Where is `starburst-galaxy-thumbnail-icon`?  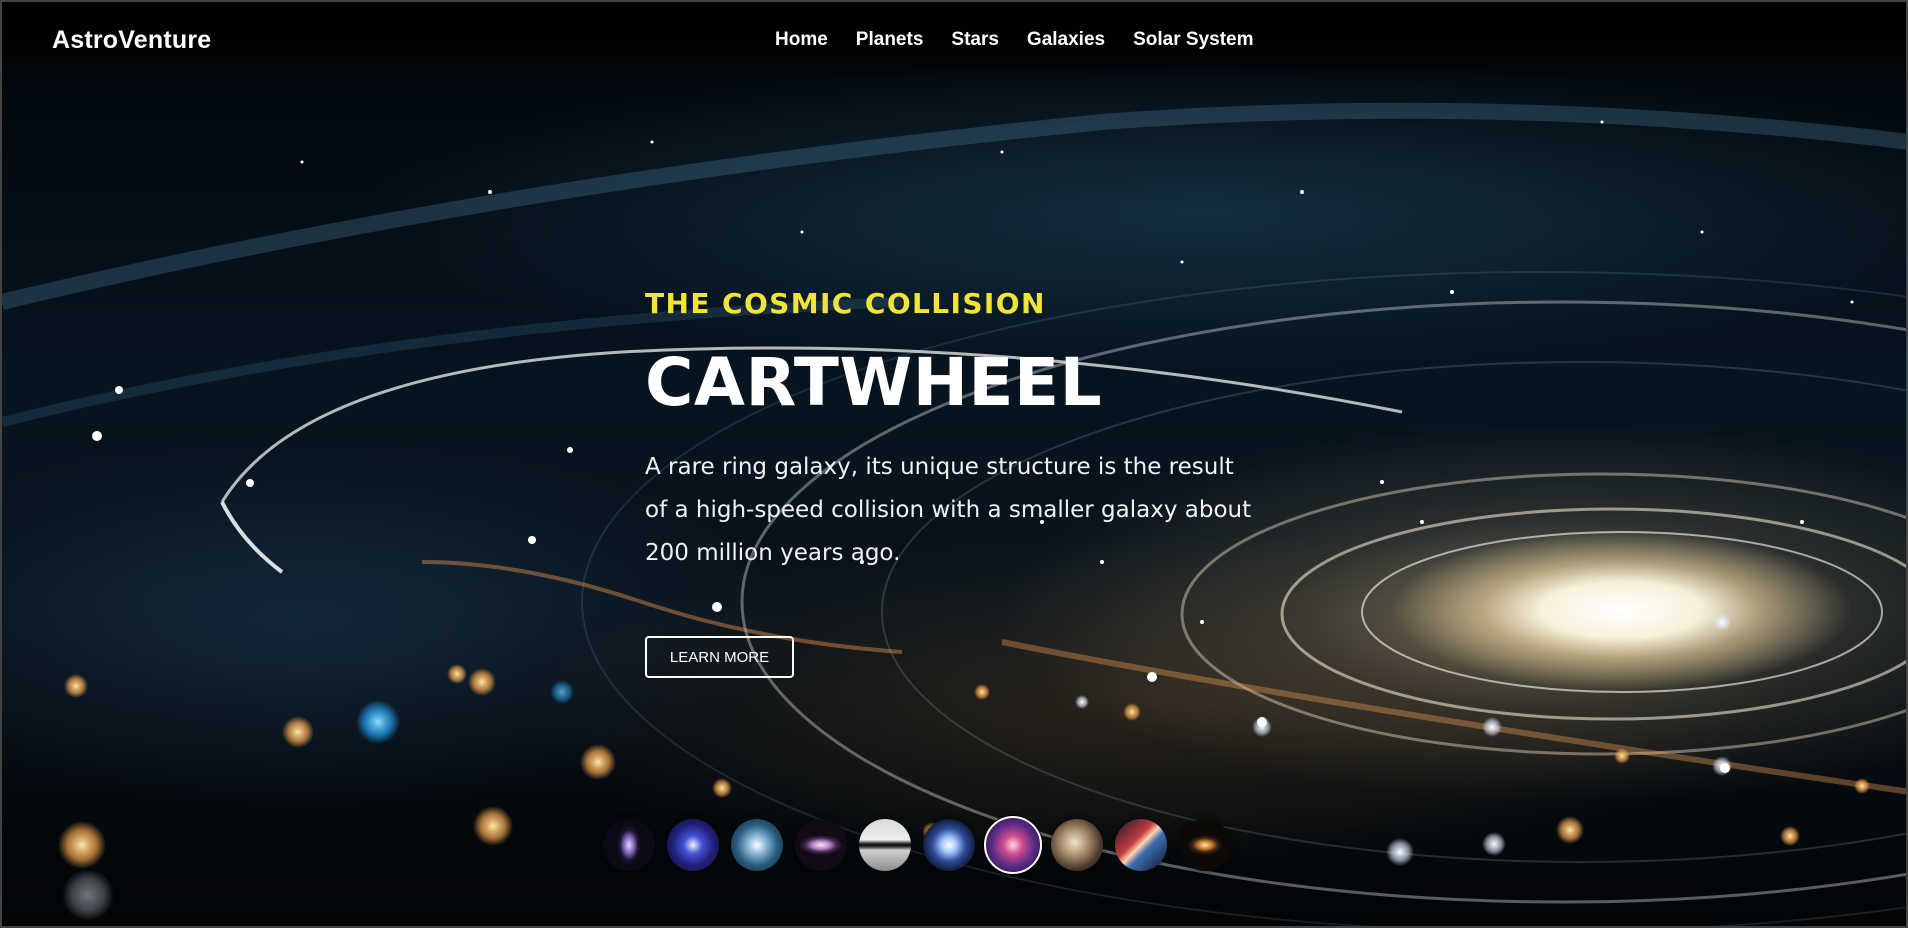
starburst-galaxy-thumbnail-icon is located at coordinates (757, 845).